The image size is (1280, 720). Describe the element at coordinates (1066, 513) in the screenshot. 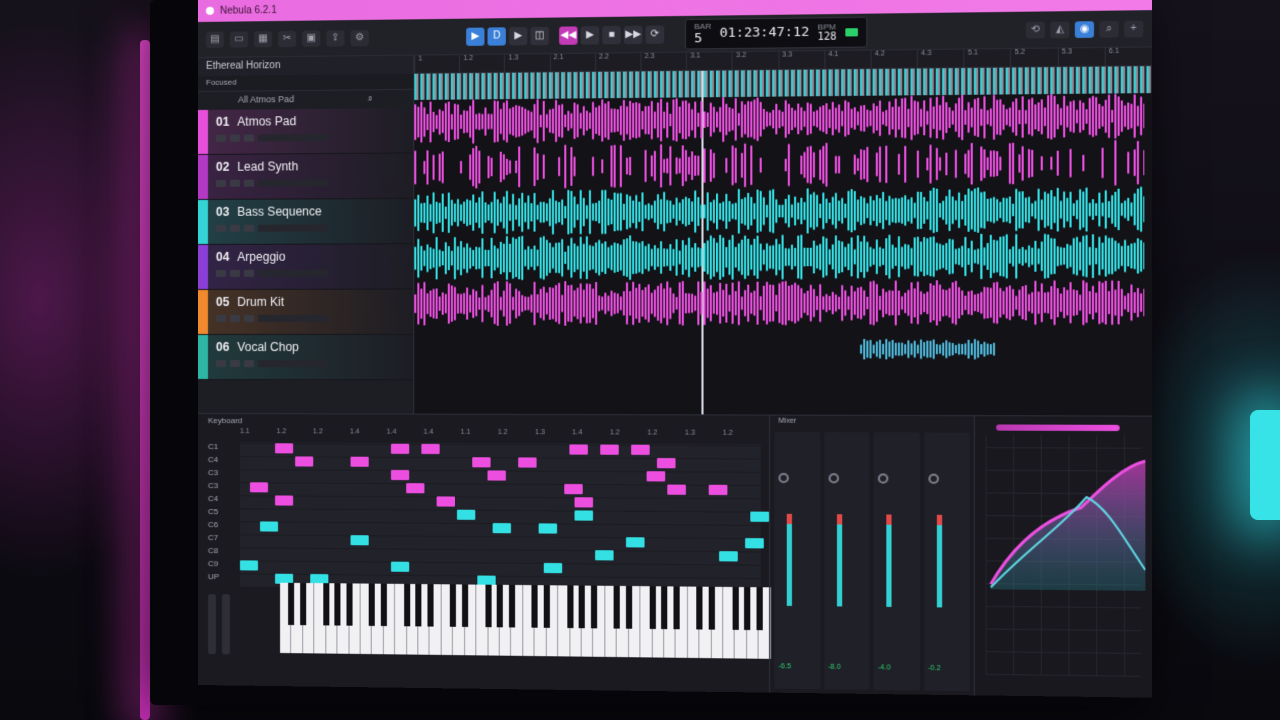

I see `eq-curve` at that location.